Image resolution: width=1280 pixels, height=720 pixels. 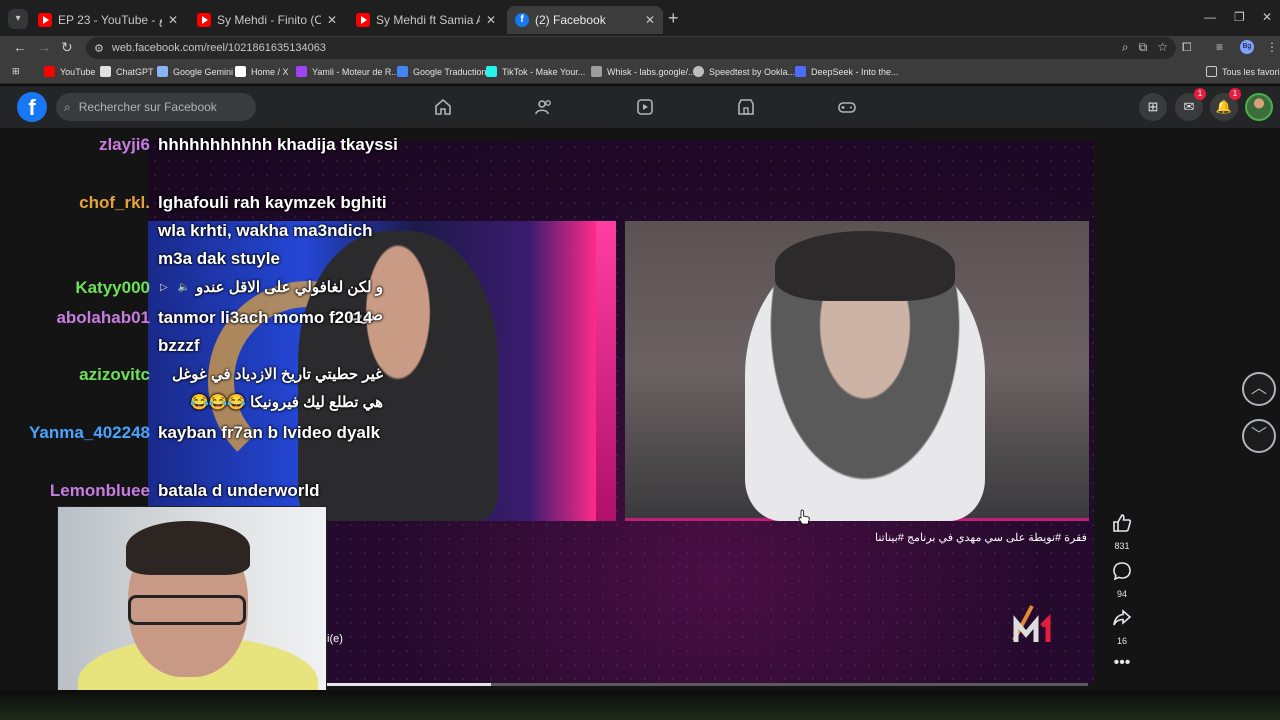 I want to click on tiktok-icon, so click(x=491, y=71).